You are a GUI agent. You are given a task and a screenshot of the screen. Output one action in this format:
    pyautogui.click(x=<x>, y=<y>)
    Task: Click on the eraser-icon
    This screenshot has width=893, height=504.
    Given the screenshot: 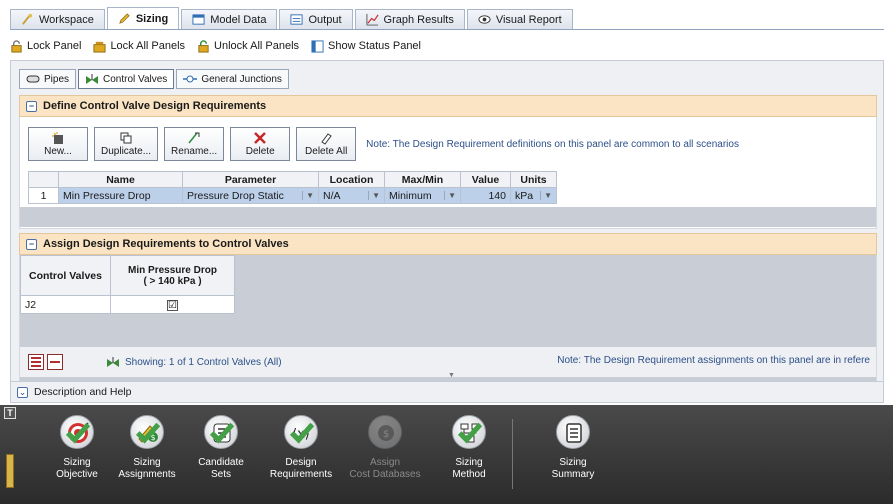 What is the action you would take?
    pyautogui.click(x=326, y=139)
    